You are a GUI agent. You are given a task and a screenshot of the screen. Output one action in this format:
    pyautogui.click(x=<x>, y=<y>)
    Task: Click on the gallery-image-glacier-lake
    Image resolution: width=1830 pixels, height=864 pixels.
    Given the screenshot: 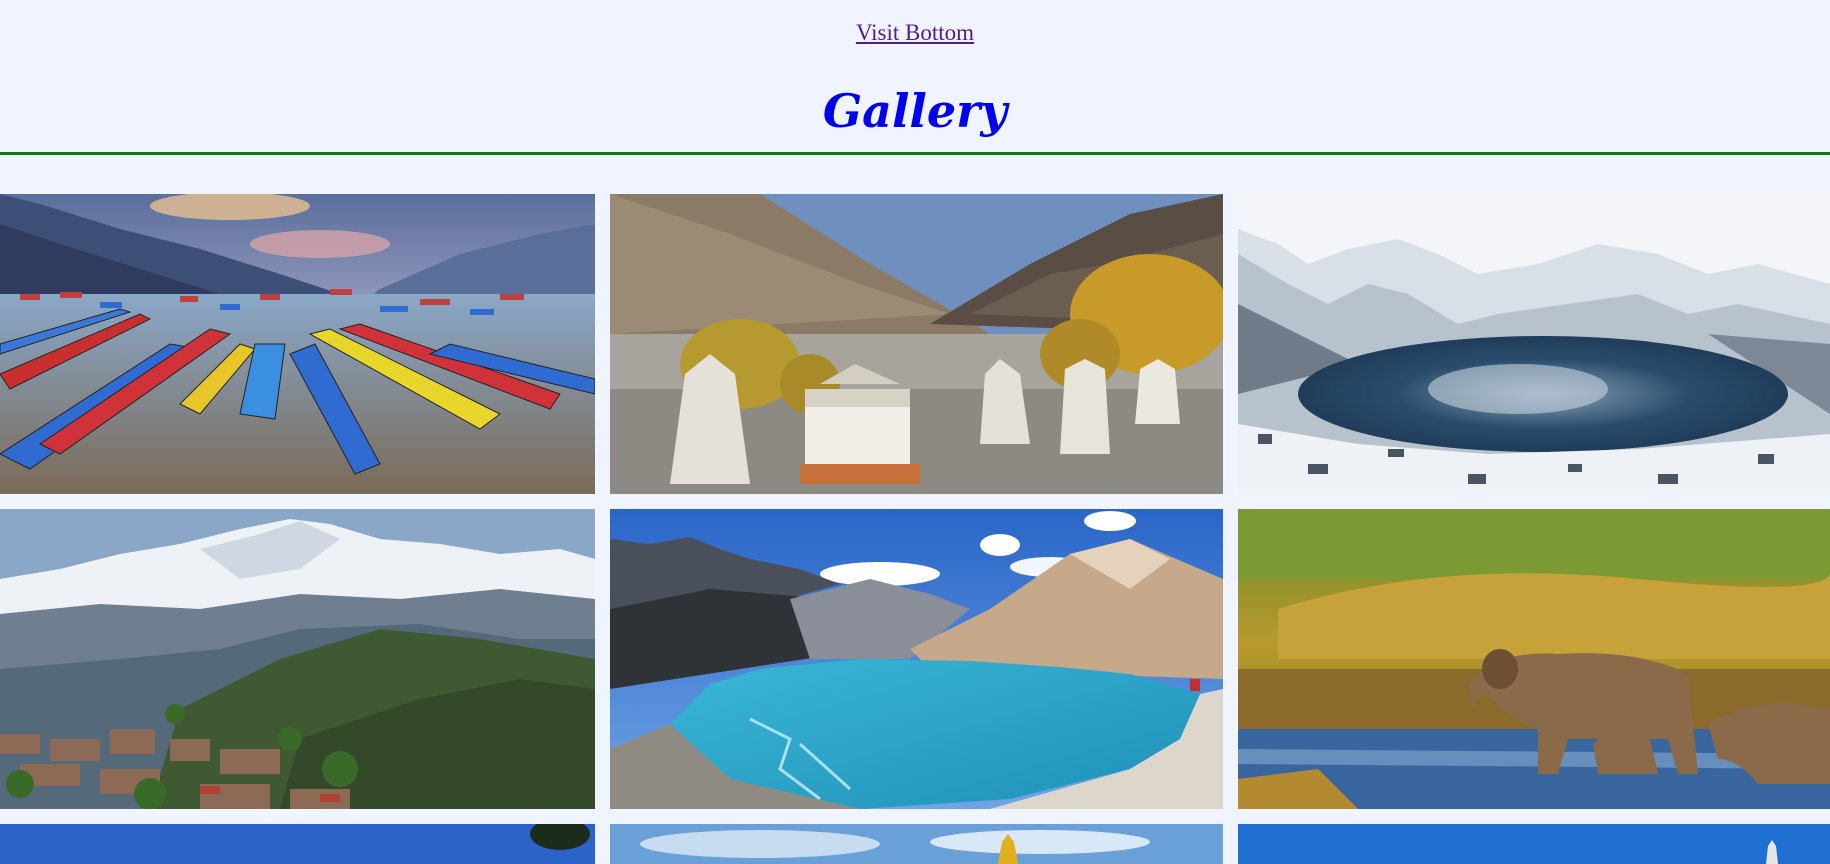 What is the action you would take?
    pyautogui.click(x=916, y=659)
    